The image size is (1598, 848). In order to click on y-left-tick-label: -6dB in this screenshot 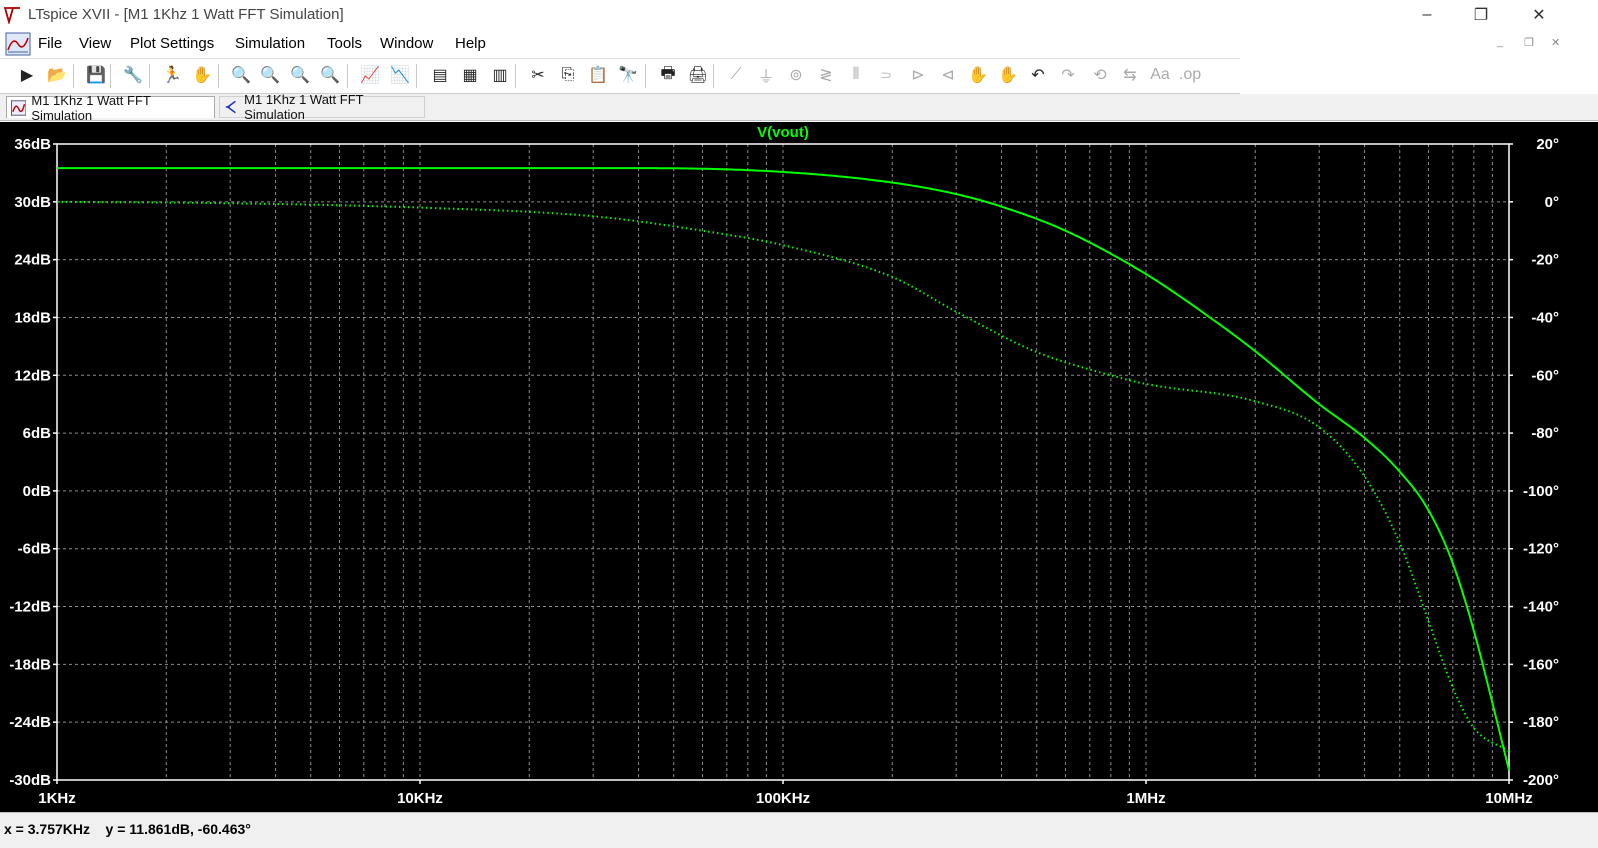, I will do `click(35, 549)`.